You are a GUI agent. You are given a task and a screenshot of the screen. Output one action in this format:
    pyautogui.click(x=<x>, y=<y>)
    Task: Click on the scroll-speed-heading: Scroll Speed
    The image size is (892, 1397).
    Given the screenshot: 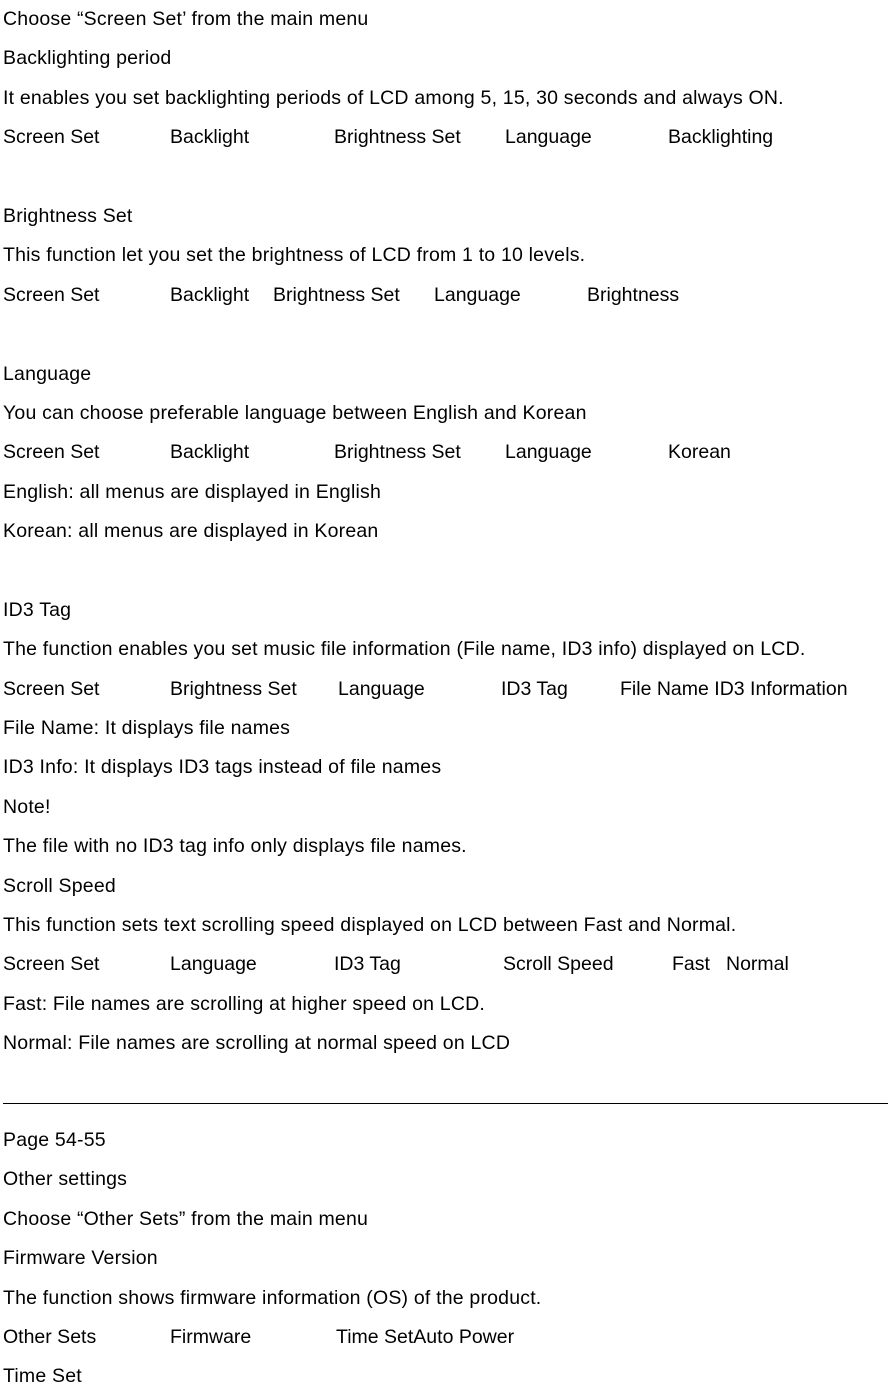 What is the action you would take?
    pyautogui.click(x=59, y=885)
    